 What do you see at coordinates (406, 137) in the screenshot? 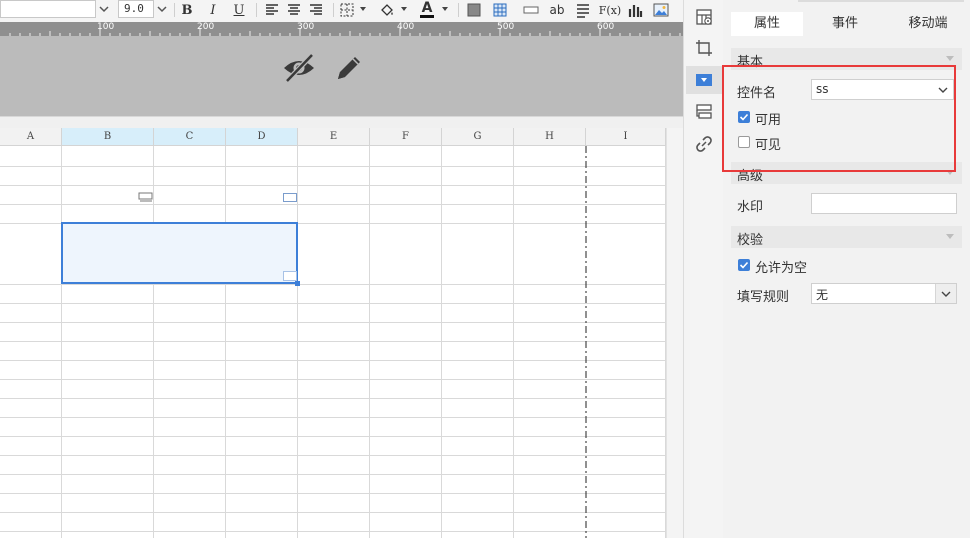
I see `column-header-f: F` at bounding box center [406, 137].